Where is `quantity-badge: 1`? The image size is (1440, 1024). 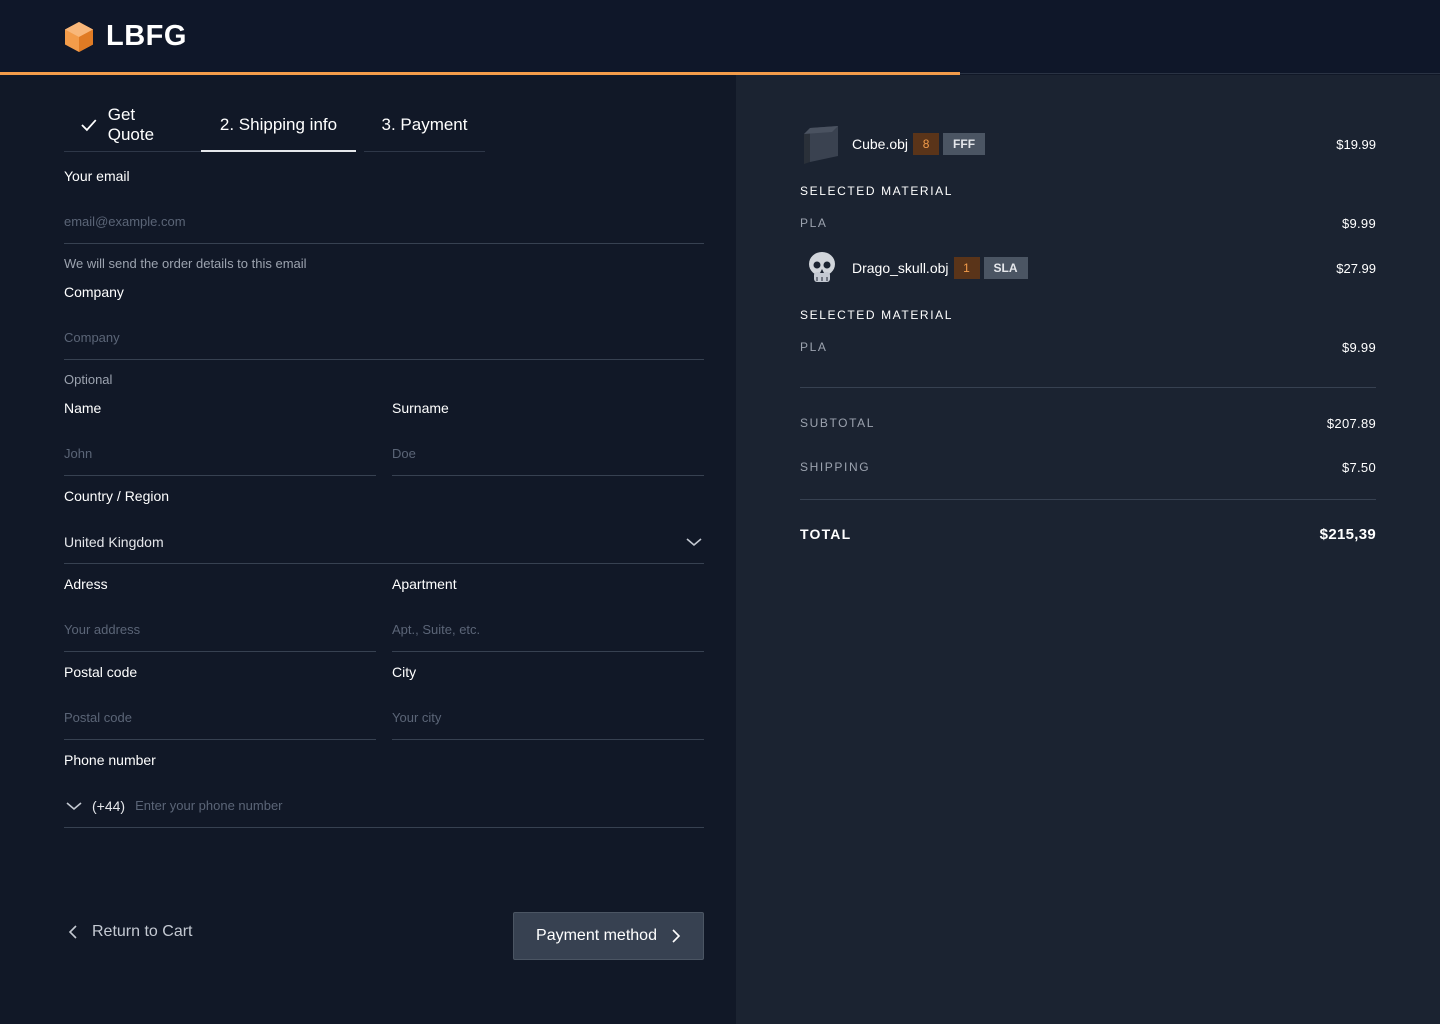 quantity-badge: 1 is located at coordinates (966, 268).